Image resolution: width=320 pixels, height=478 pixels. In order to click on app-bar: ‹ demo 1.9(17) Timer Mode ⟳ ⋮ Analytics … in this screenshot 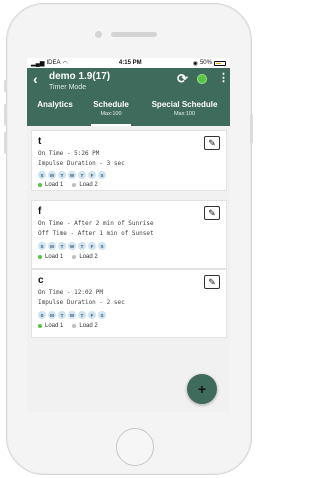, I will do `click(128, 97)`.